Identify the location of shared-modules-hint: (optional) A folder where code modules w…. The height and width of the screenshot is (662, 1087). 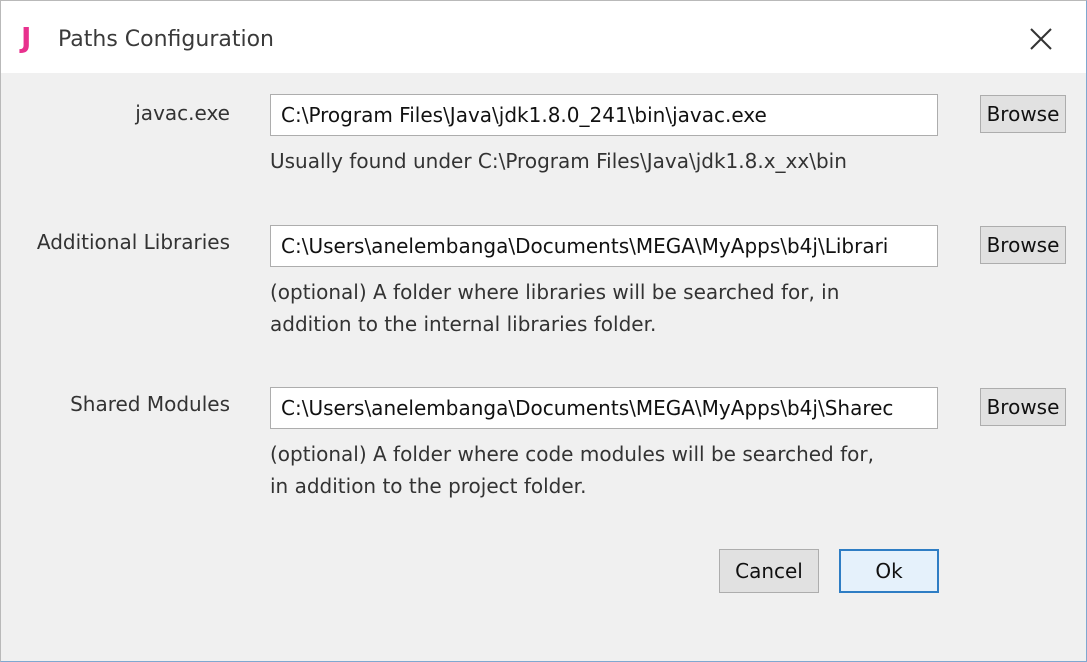
(572, 470).